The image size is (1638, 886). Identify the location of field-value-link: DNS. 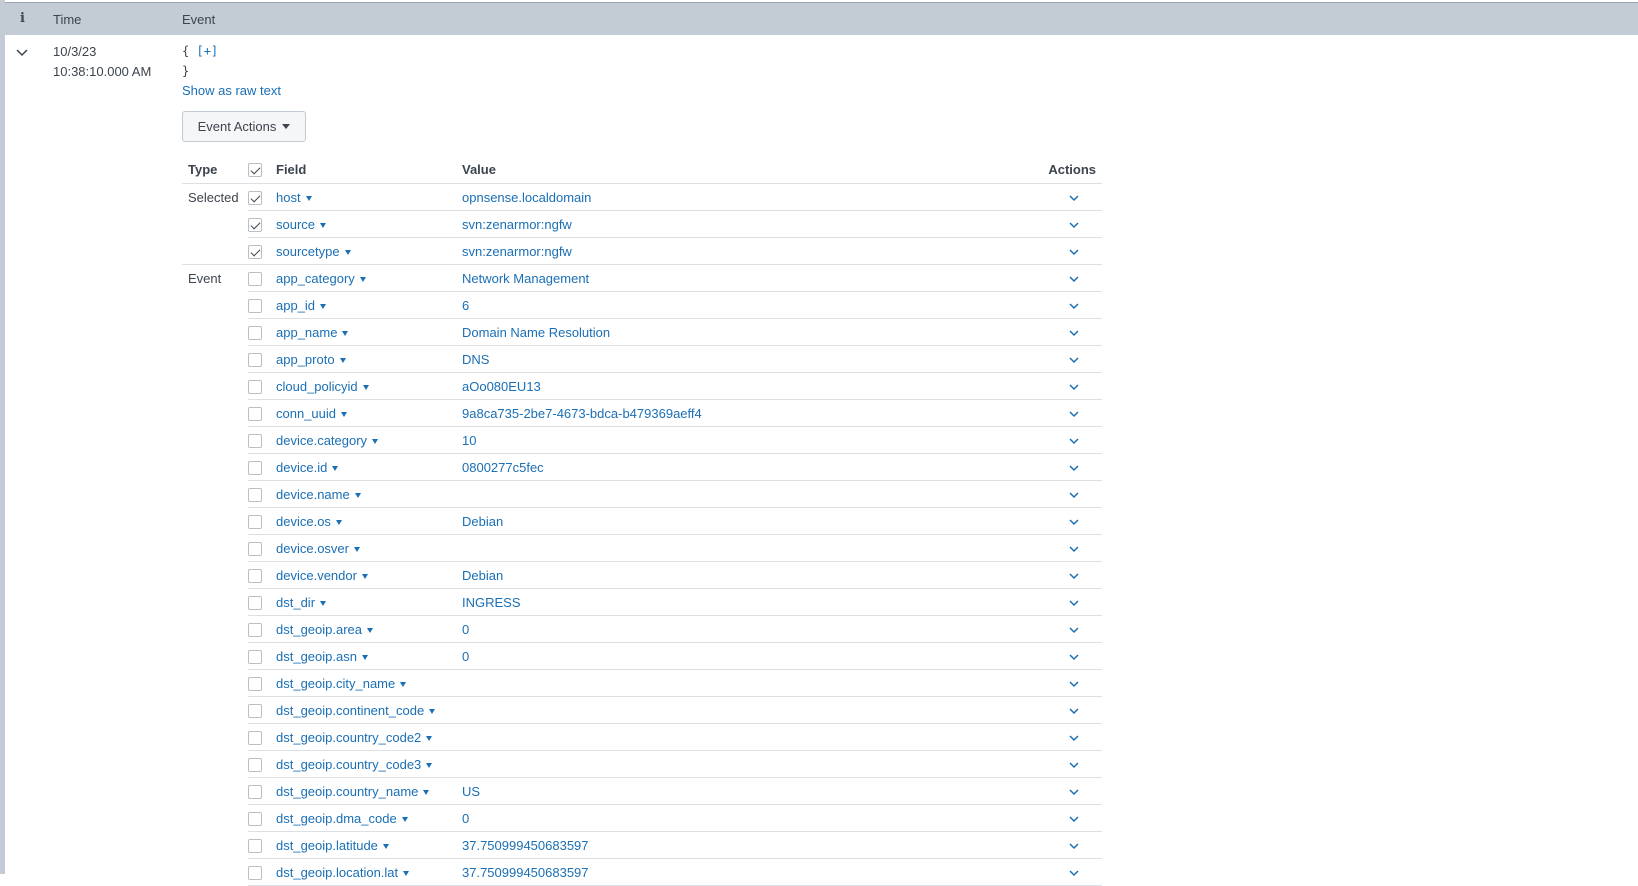
(475, 359).